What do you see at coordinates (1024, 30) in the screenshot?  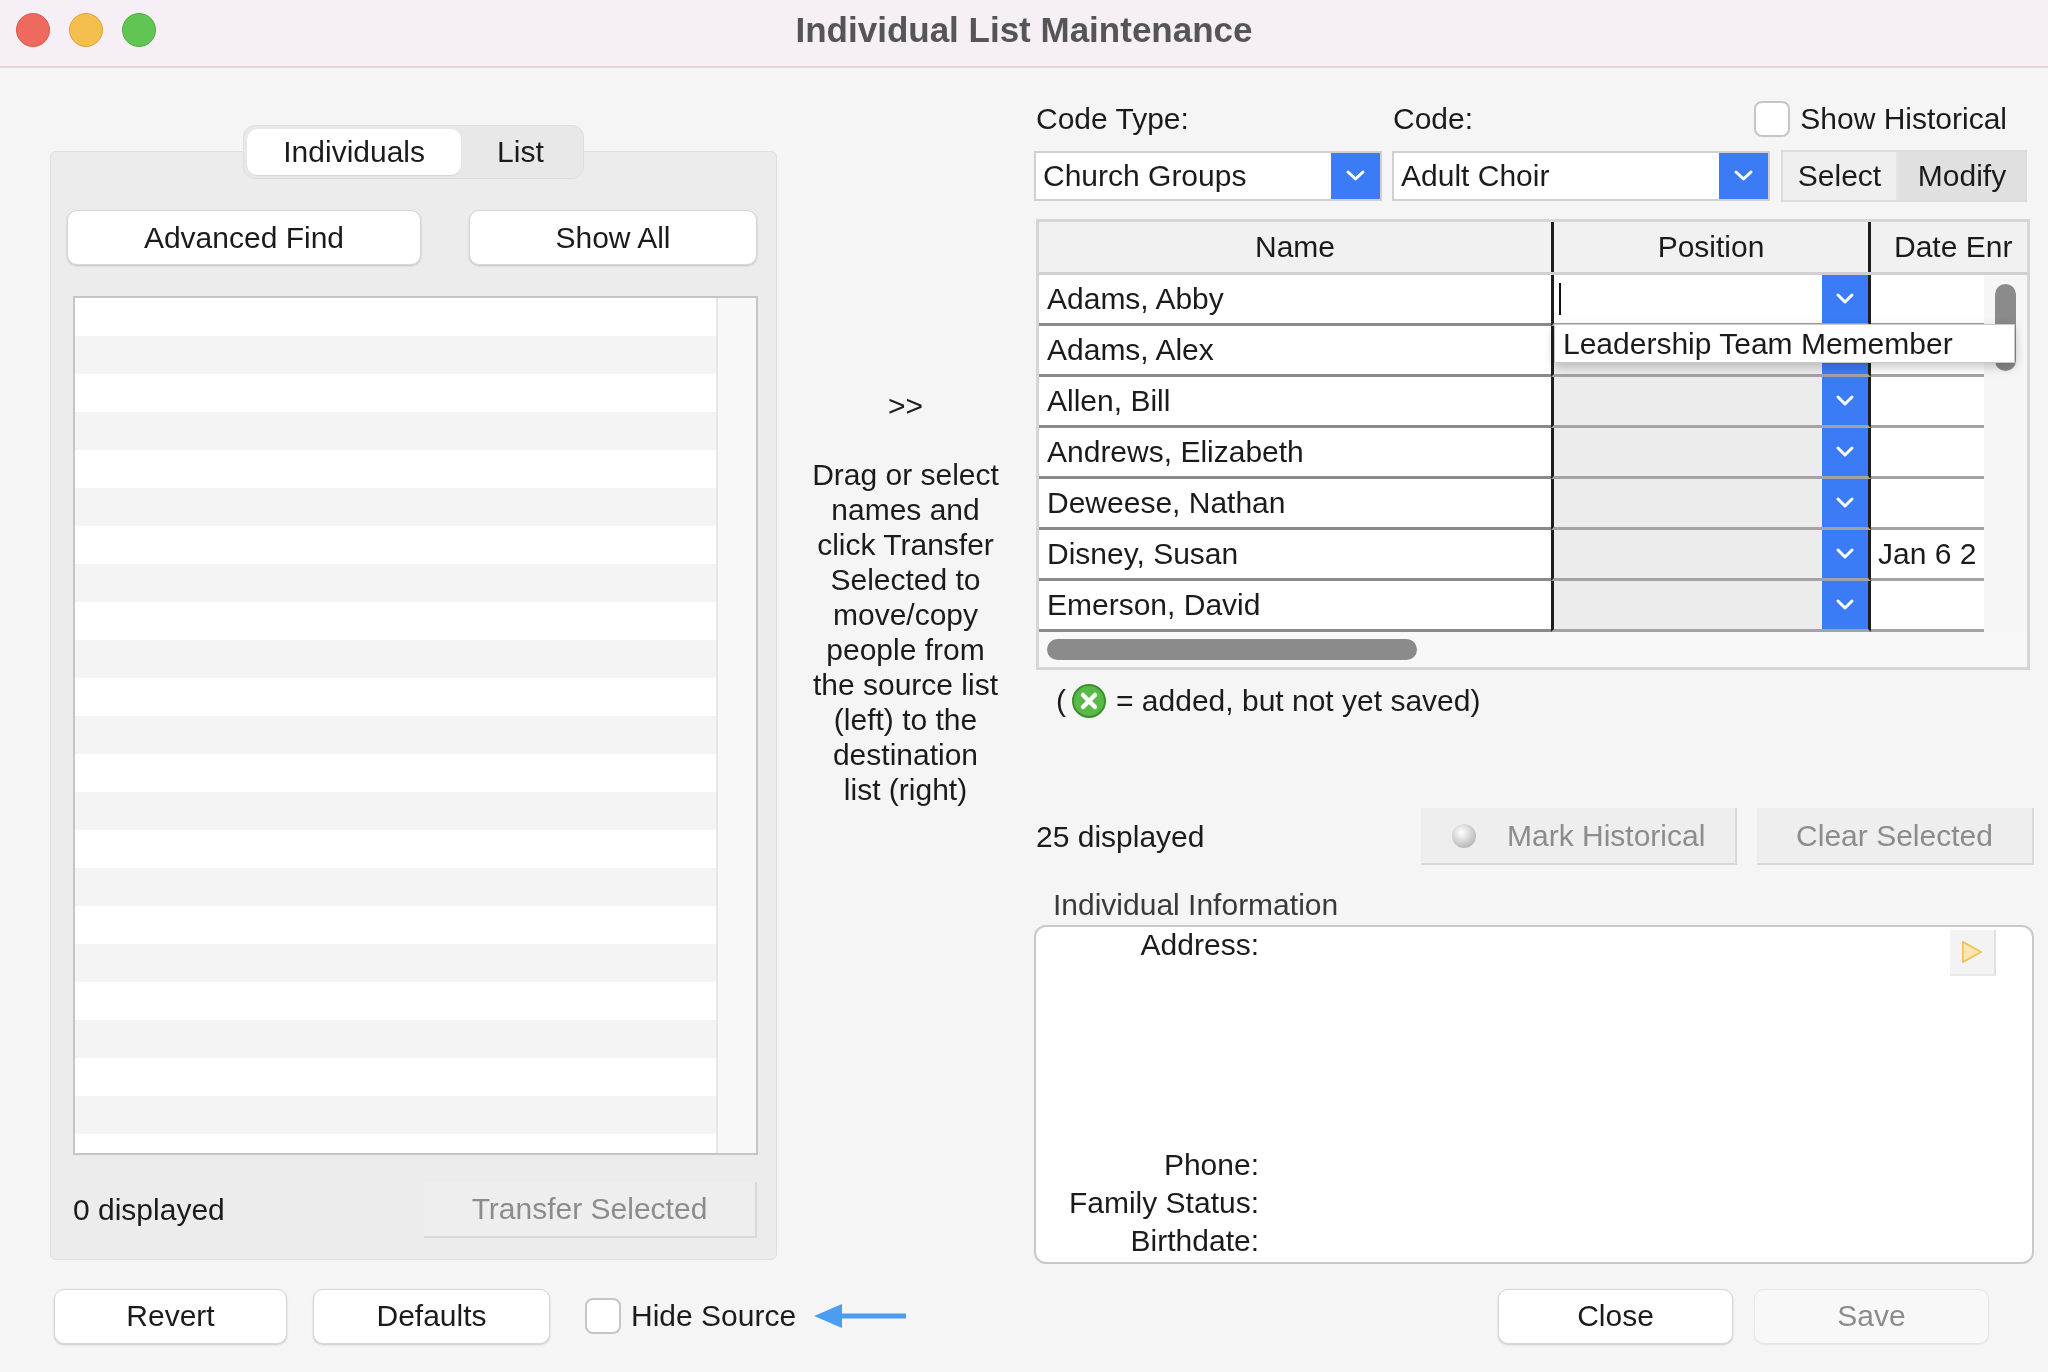 I see `window-title: Individual List Maintenance` at bounding box center [1024, 30].